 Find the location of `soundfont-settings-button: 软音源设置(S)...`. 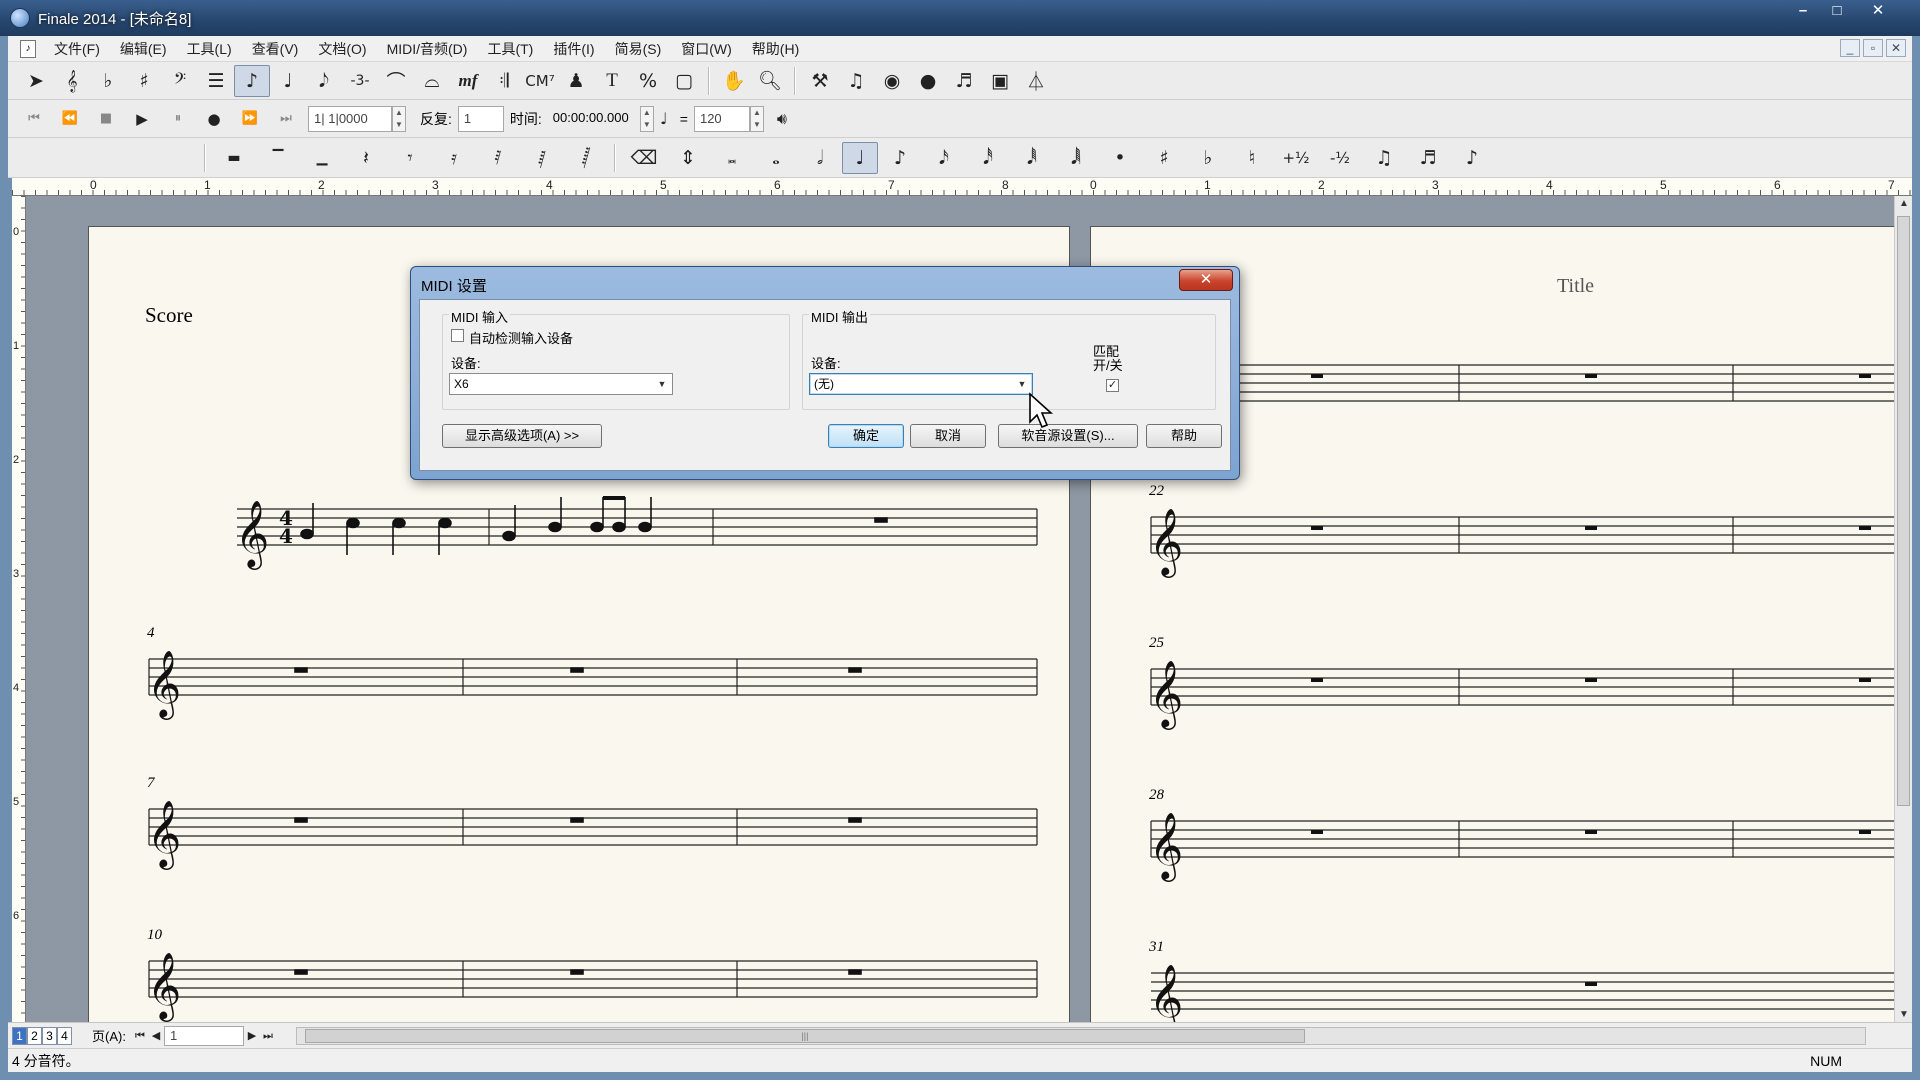

soundfont-settings-button: 软音源设置(S)... is located at coordinates (1068, 436).